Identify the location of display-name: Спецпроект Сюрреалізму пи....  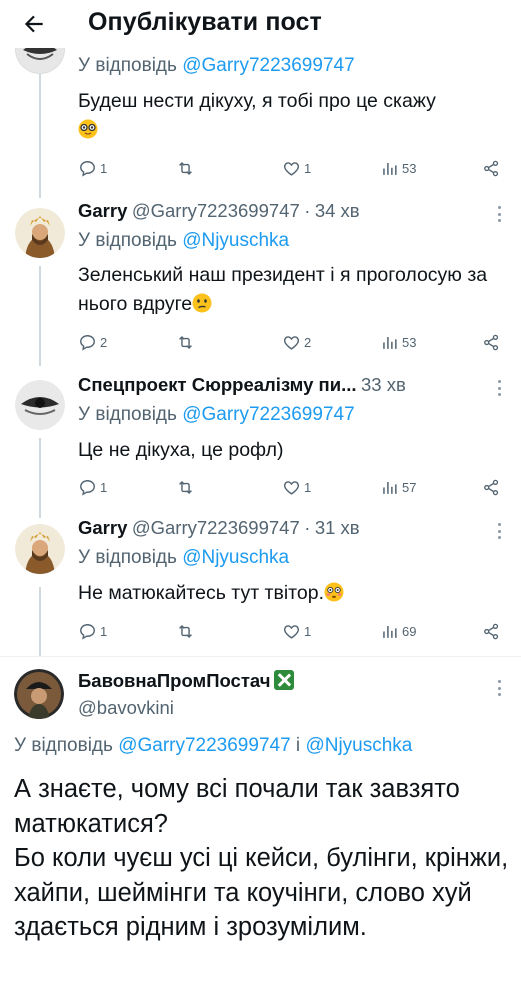
(217, 384).